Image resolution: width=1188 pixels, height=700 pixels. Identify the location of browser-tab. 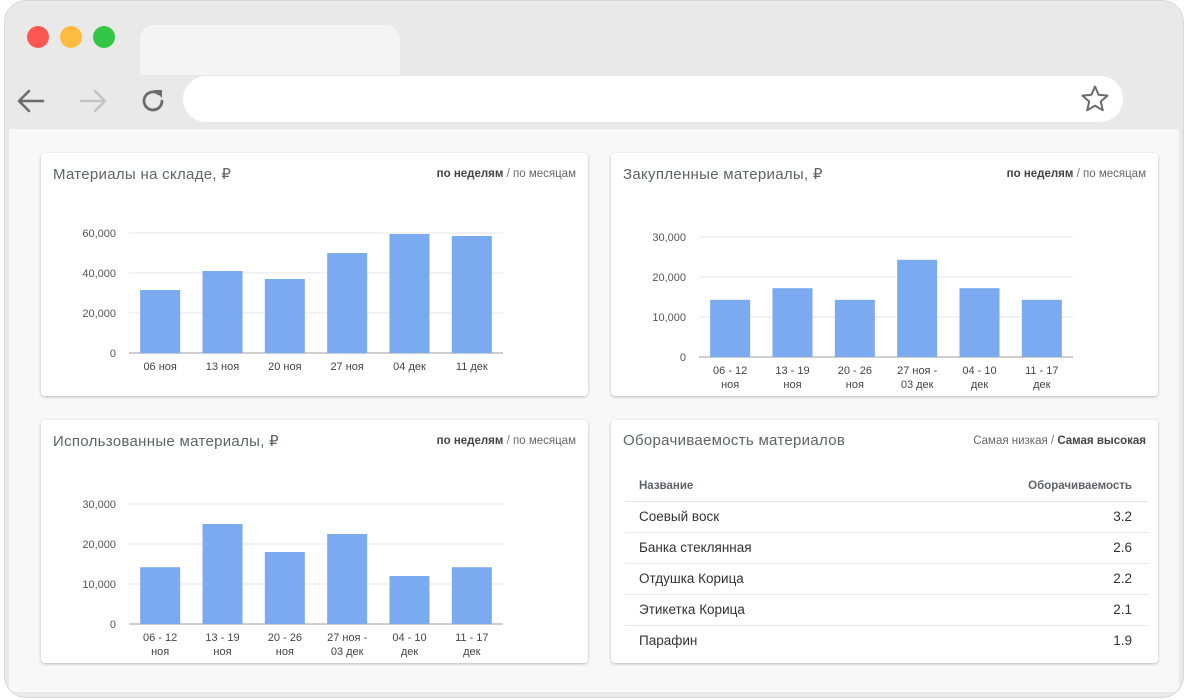
(270, 50).